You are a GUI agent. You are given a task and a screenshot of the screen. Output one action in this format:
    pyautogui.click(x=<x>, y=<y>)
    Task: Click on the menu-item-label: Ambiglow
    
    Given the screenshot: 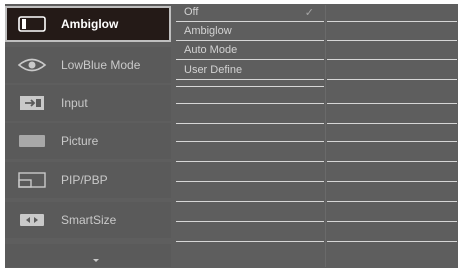 What is the action you would take?
    pyautogui.click(x=90, y=24)
    